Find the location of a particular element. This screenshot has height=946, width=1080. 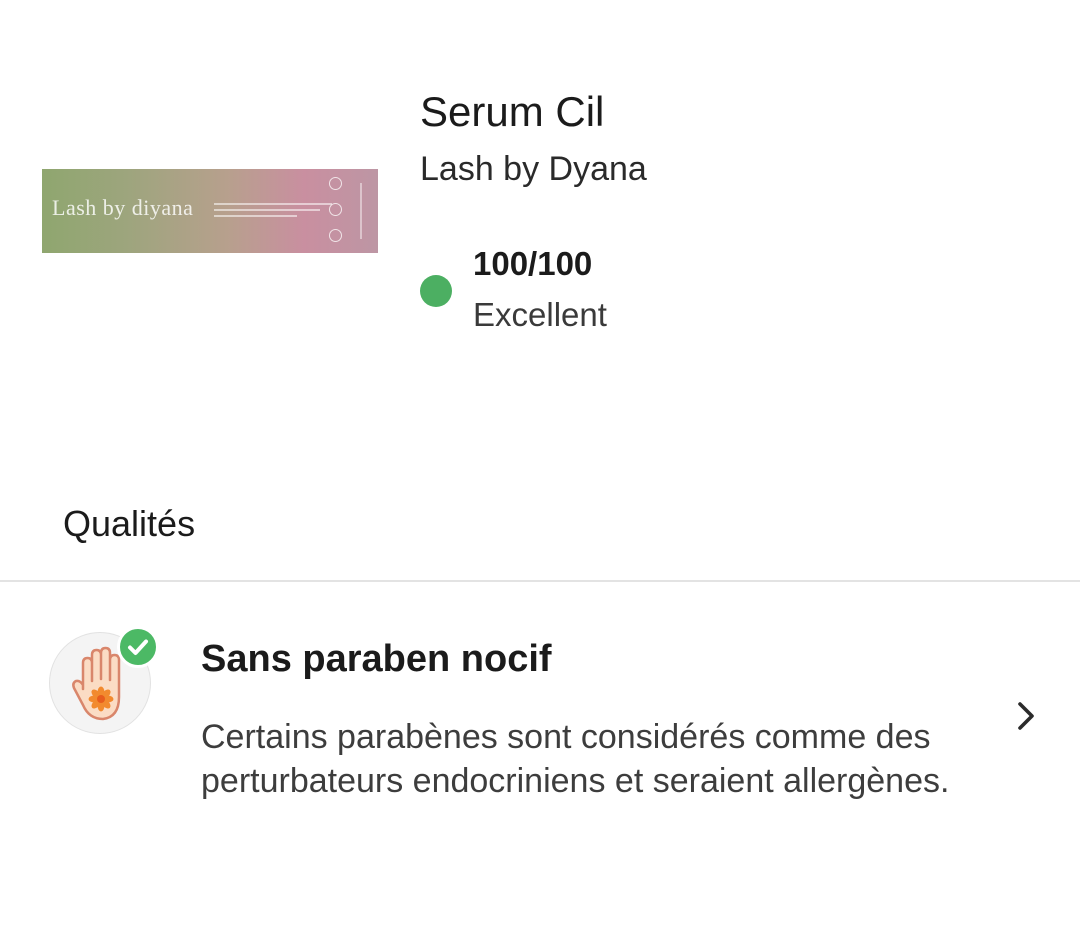

product-image-decoration is located at coordinates (361, 211).